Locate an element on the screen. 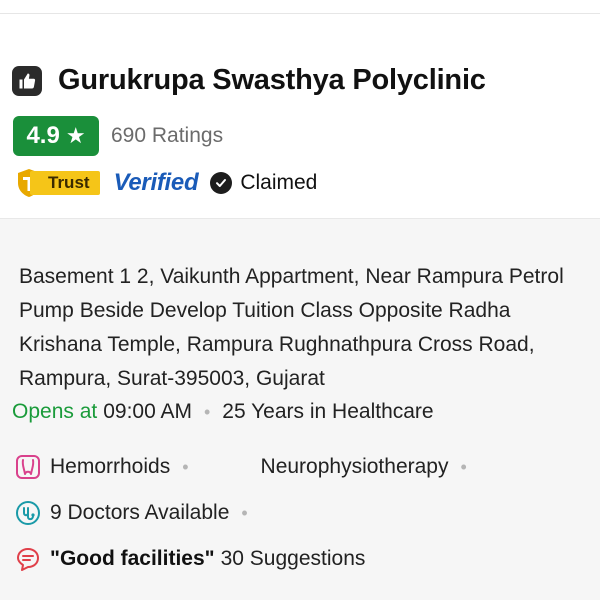 This screenshot has height=600, width=600. experience-text: 25 Years in Healthcare is located at coordinates (328, 411).